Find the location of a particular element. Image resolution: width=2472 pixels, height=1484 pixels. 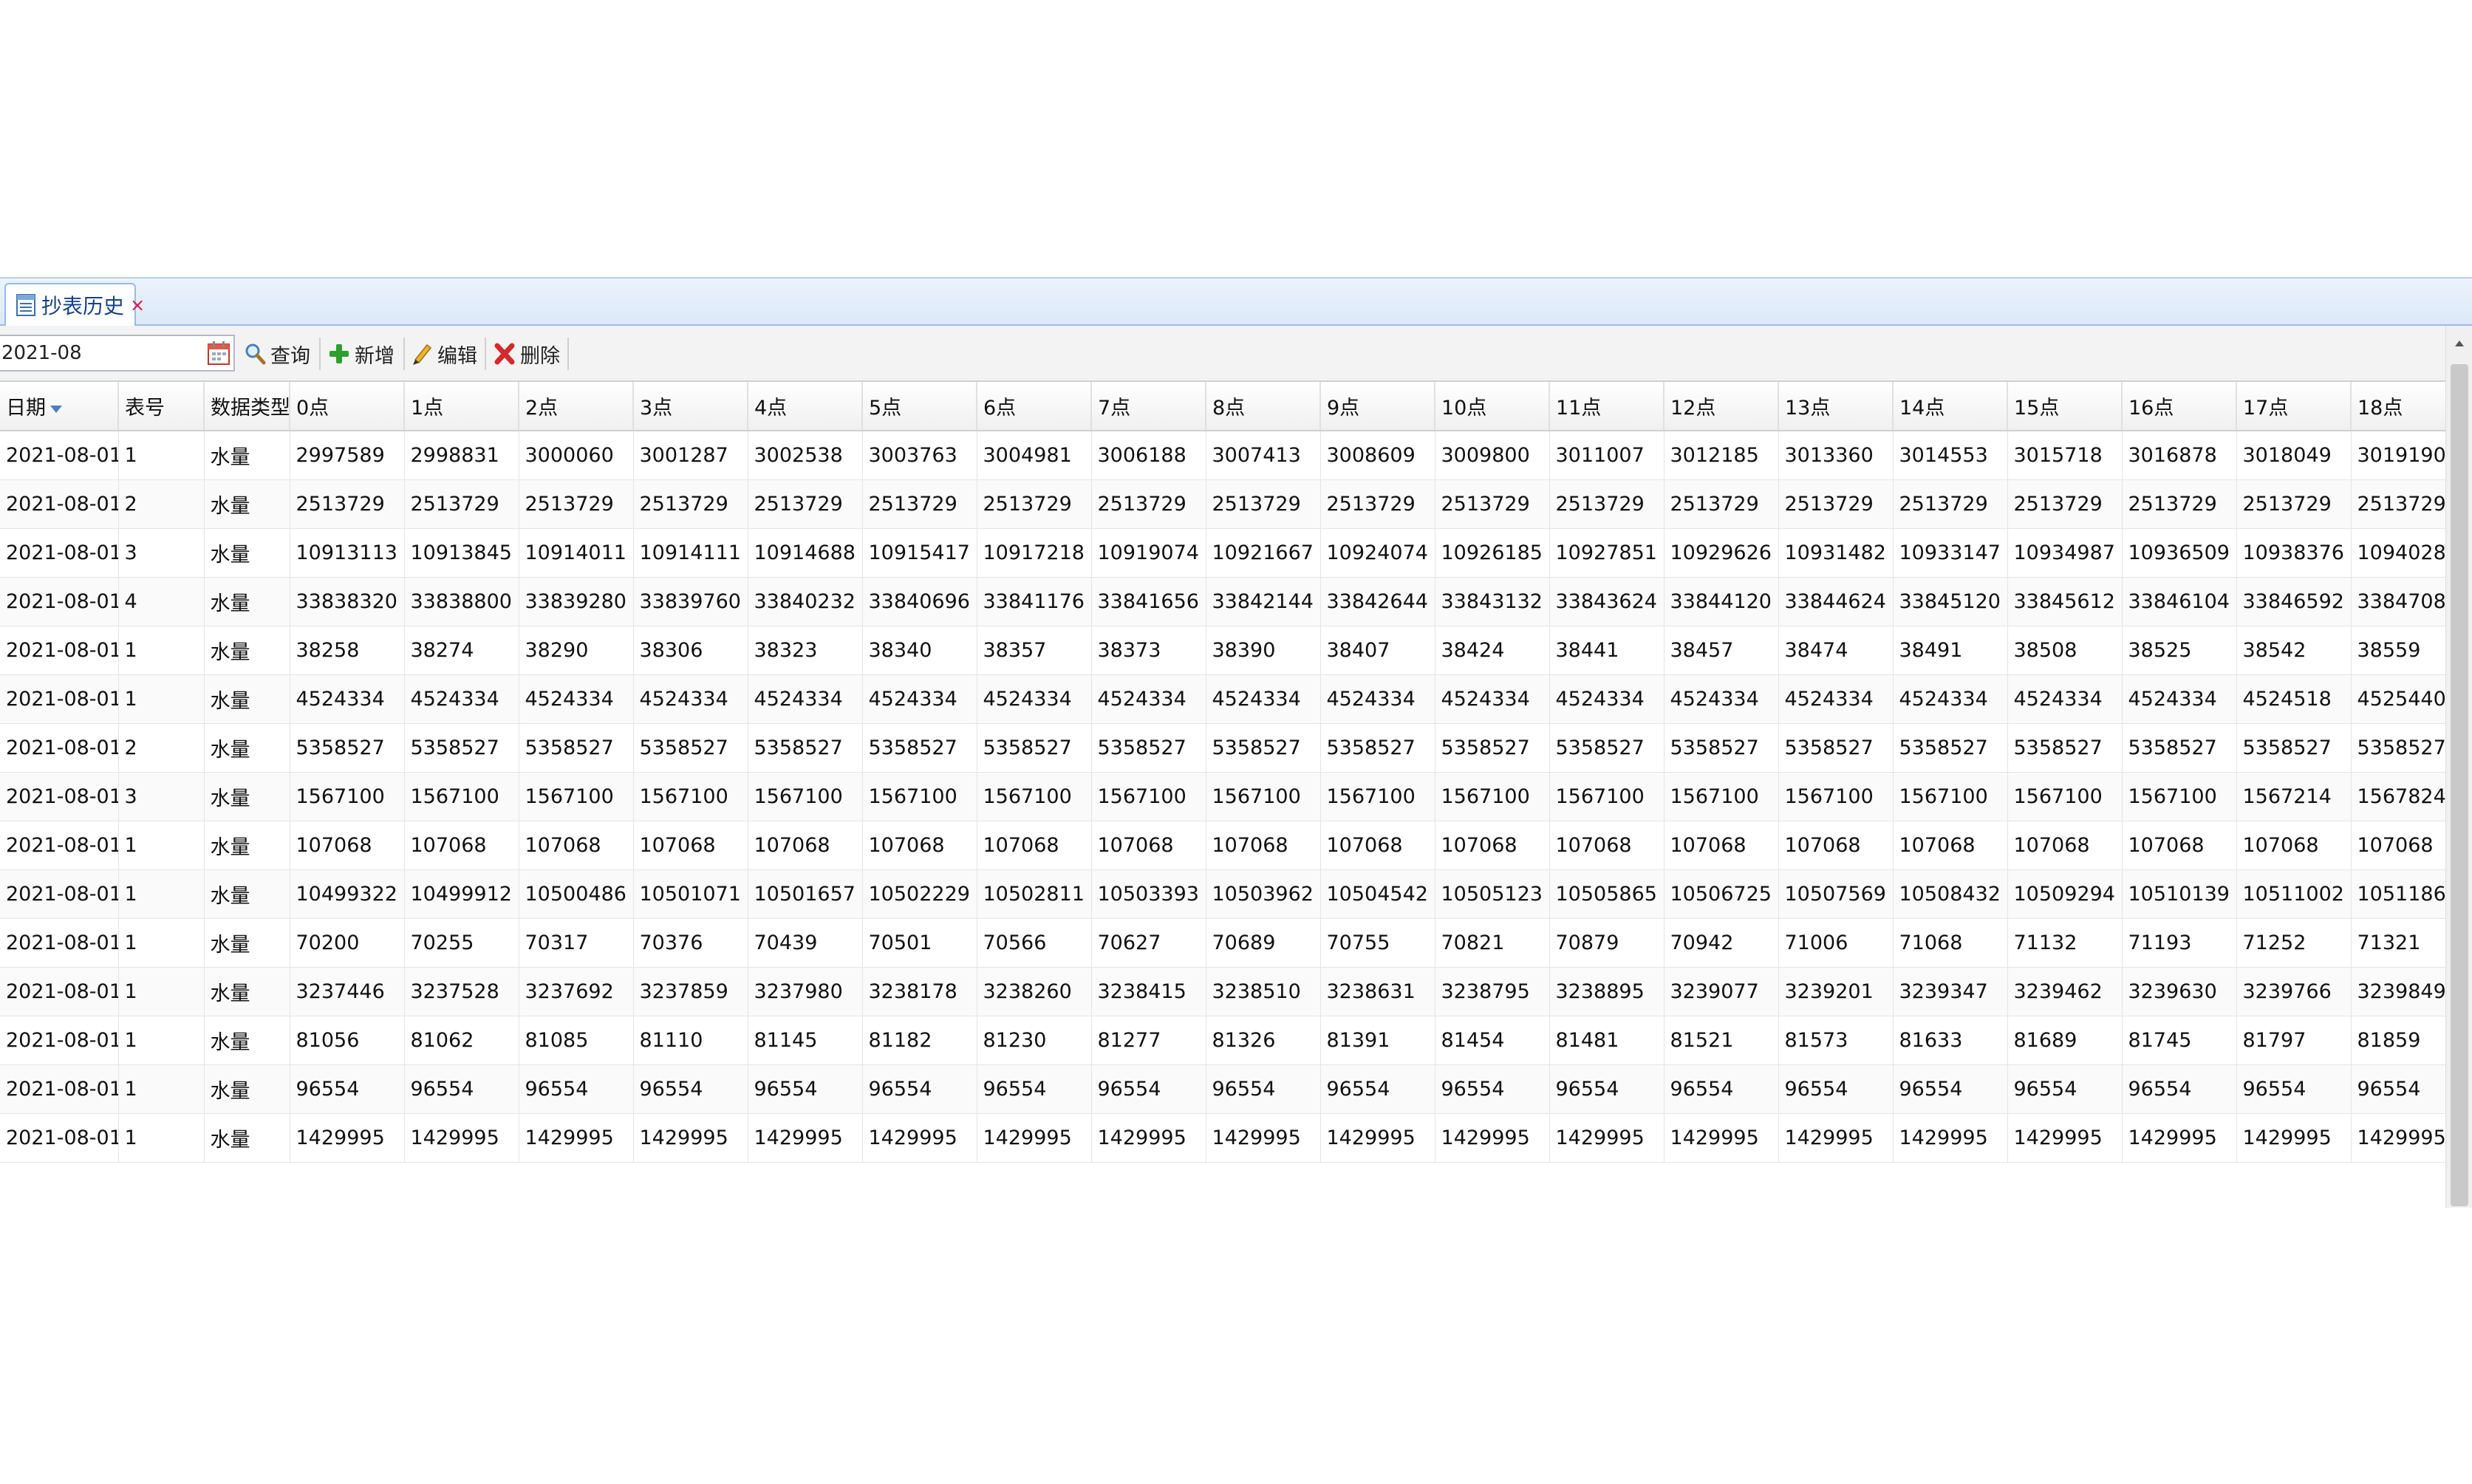

table-cell: 33843132 is located at coordinates (1492, 602).